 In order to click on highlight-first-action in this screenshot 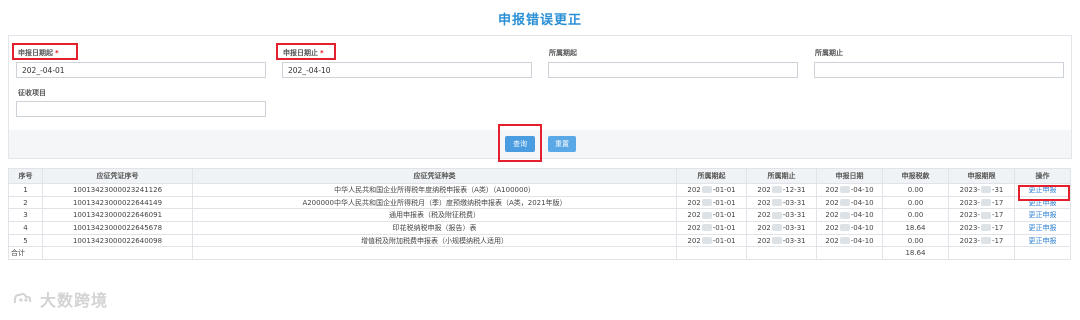, I will do `click(1044, 193)`.